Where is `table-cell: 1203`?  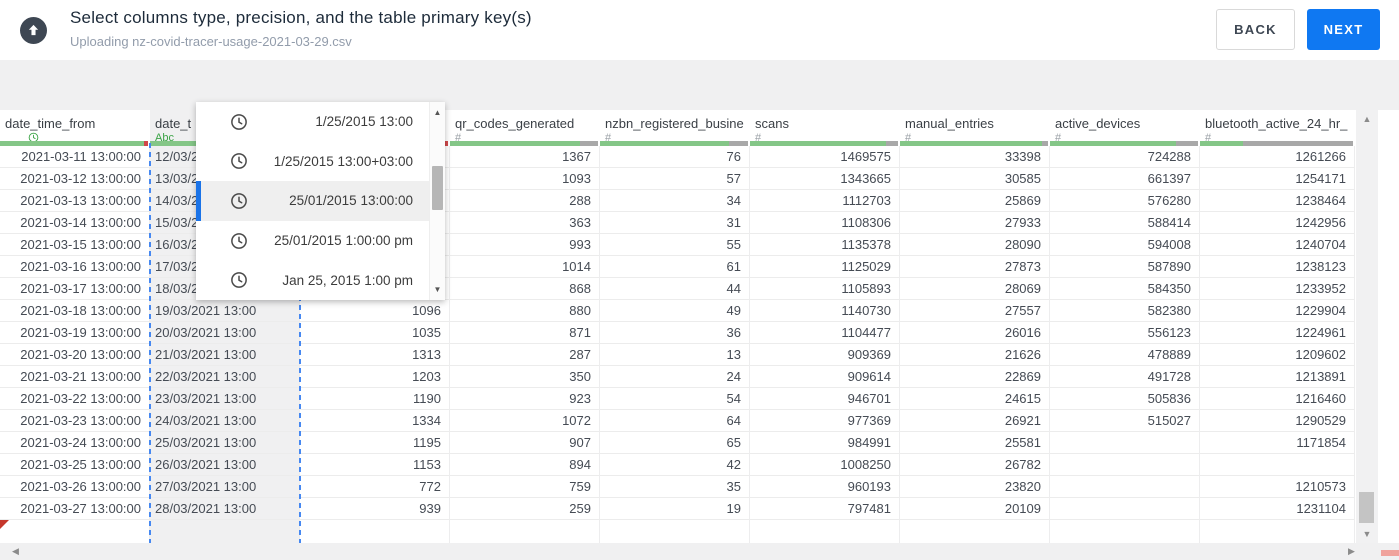 table-cell: 1203 is located at coordinates (375, 377).